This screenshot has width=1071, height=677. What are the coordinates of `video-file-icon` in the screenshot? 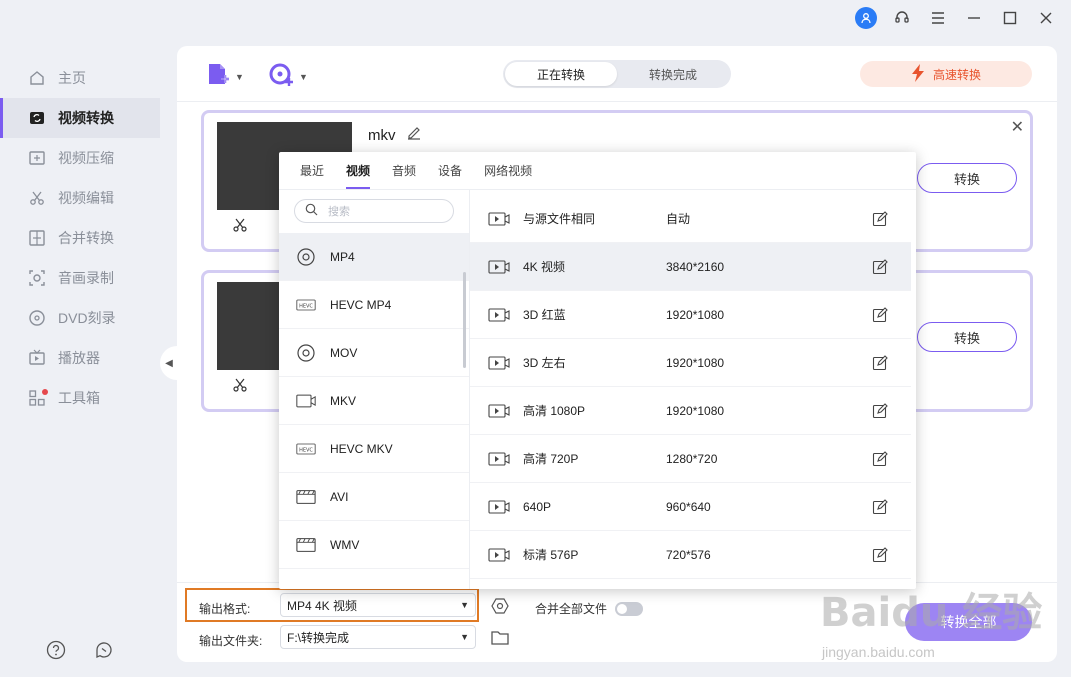 It's located at (306, 401).